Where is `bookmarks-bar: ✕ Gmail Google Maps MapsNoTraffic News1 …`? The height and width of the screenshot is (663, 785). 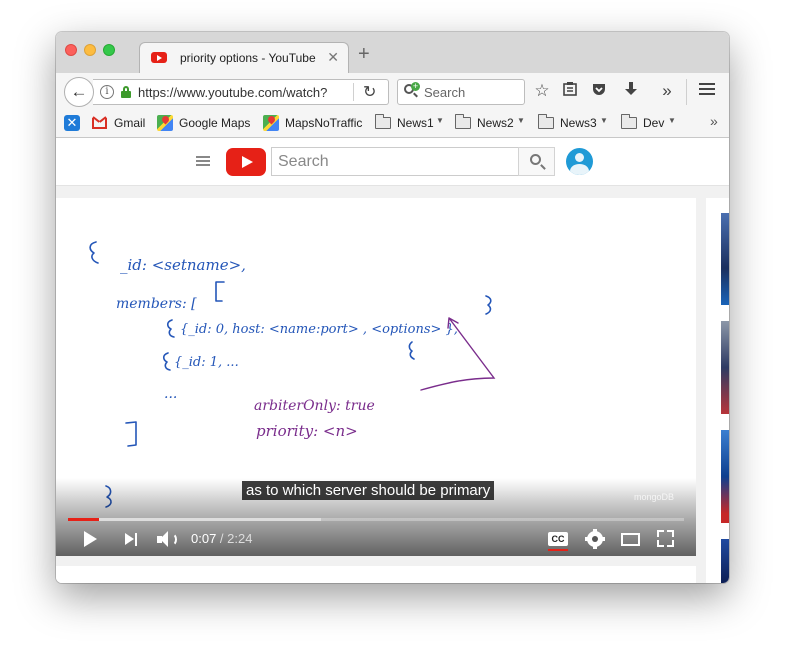 bookmarks-bar: ✕ Gmail Google Maps MapsNoTraffic News1 … is located at coordinates (392, 124).